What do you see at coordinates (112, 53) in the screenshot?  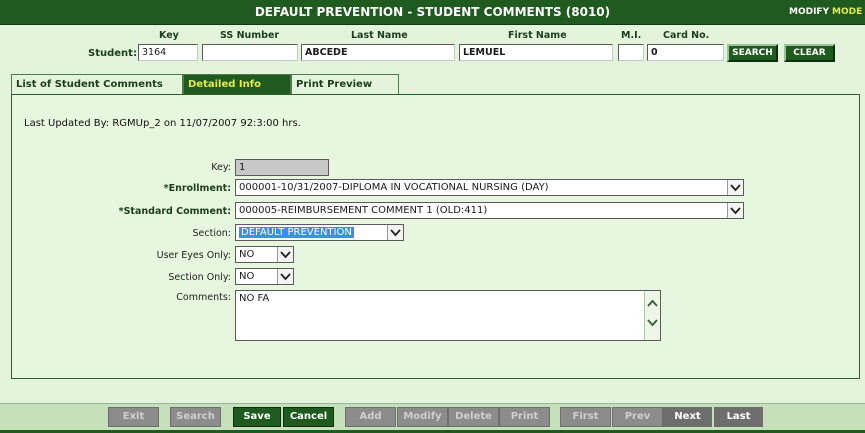 I see `student-label: Student:` at bounding box center [112, 53].